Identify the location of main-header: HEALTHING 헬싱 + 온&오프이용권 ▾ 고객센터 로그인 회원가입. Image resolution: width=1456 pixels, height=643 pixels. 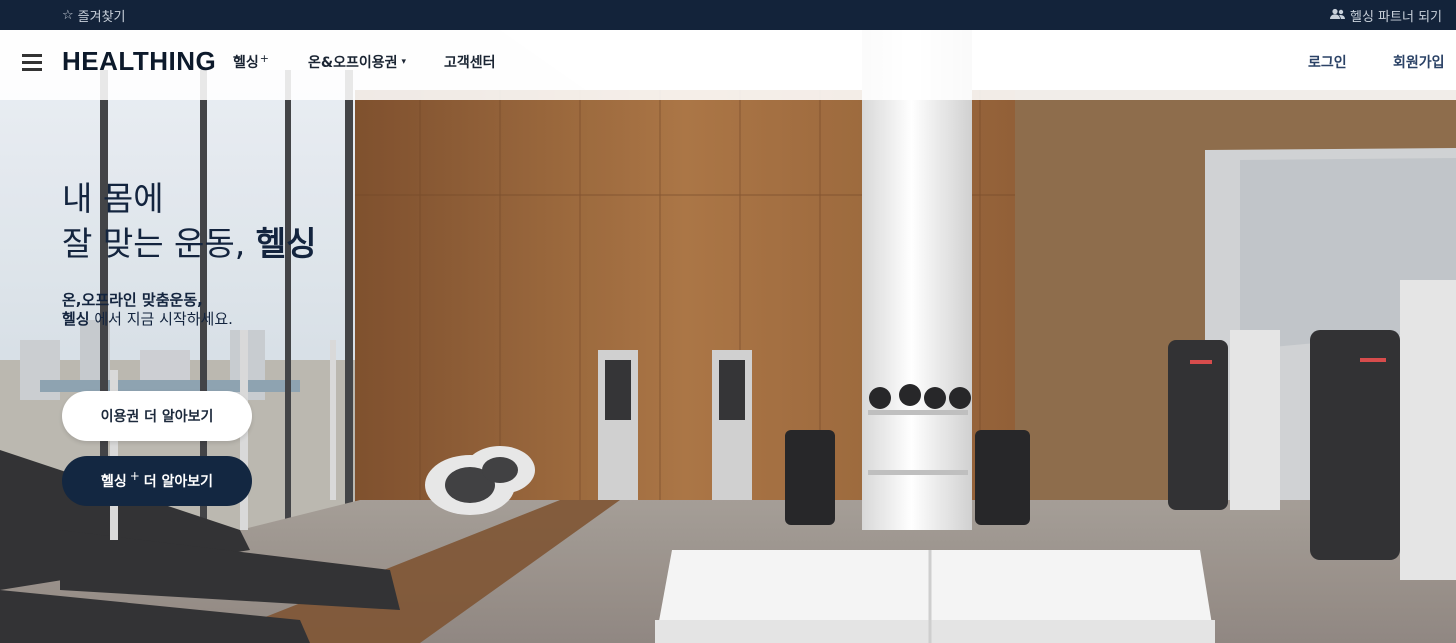
(728, 65).